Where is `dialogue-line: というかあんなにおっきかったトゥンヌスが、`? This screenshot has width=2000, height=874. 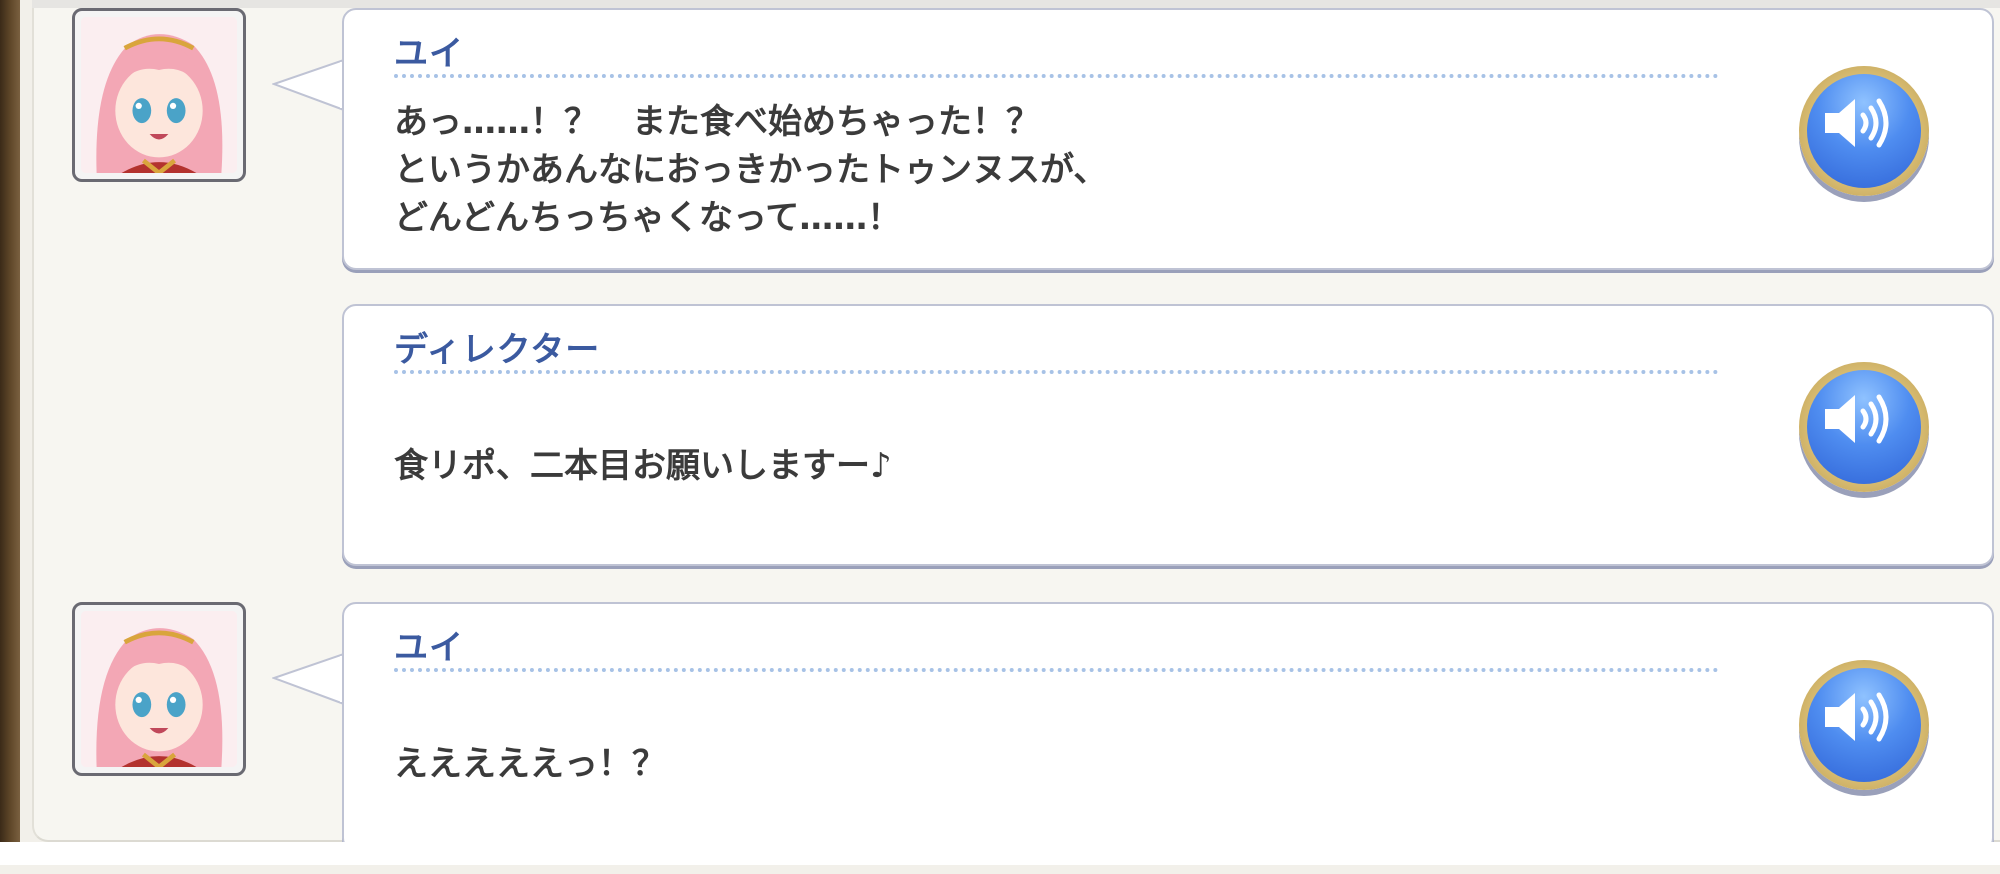
dialogue-line: というかあんなにおっきかったトゥンヌスが、 is located at coordinates (751, 170).